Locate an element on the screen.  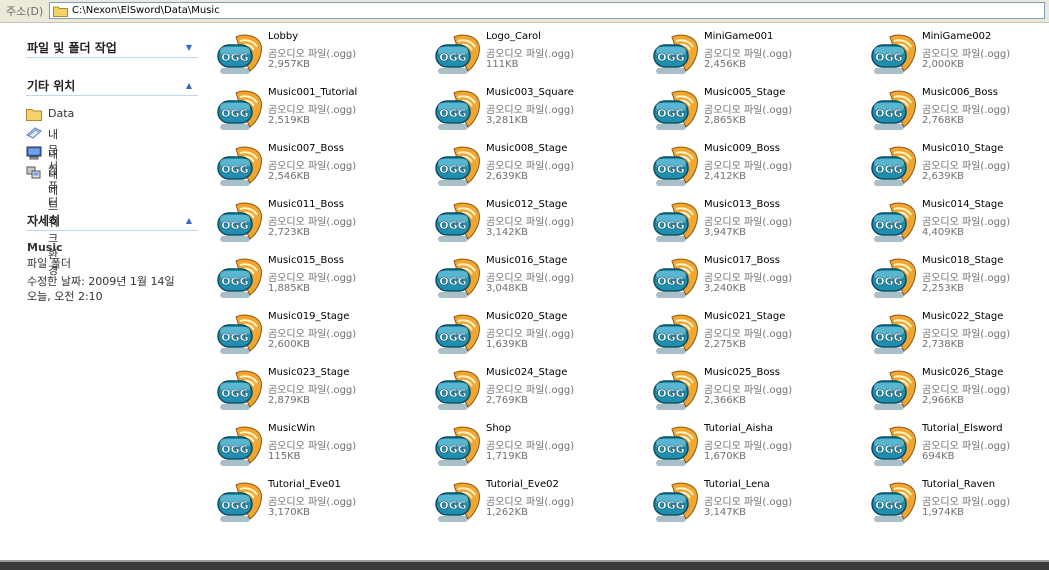
file-item: OGG Tutorial_Eve02 곰오디오 파일(.ogg) 1,262KB is located at coordinates (536, 505).